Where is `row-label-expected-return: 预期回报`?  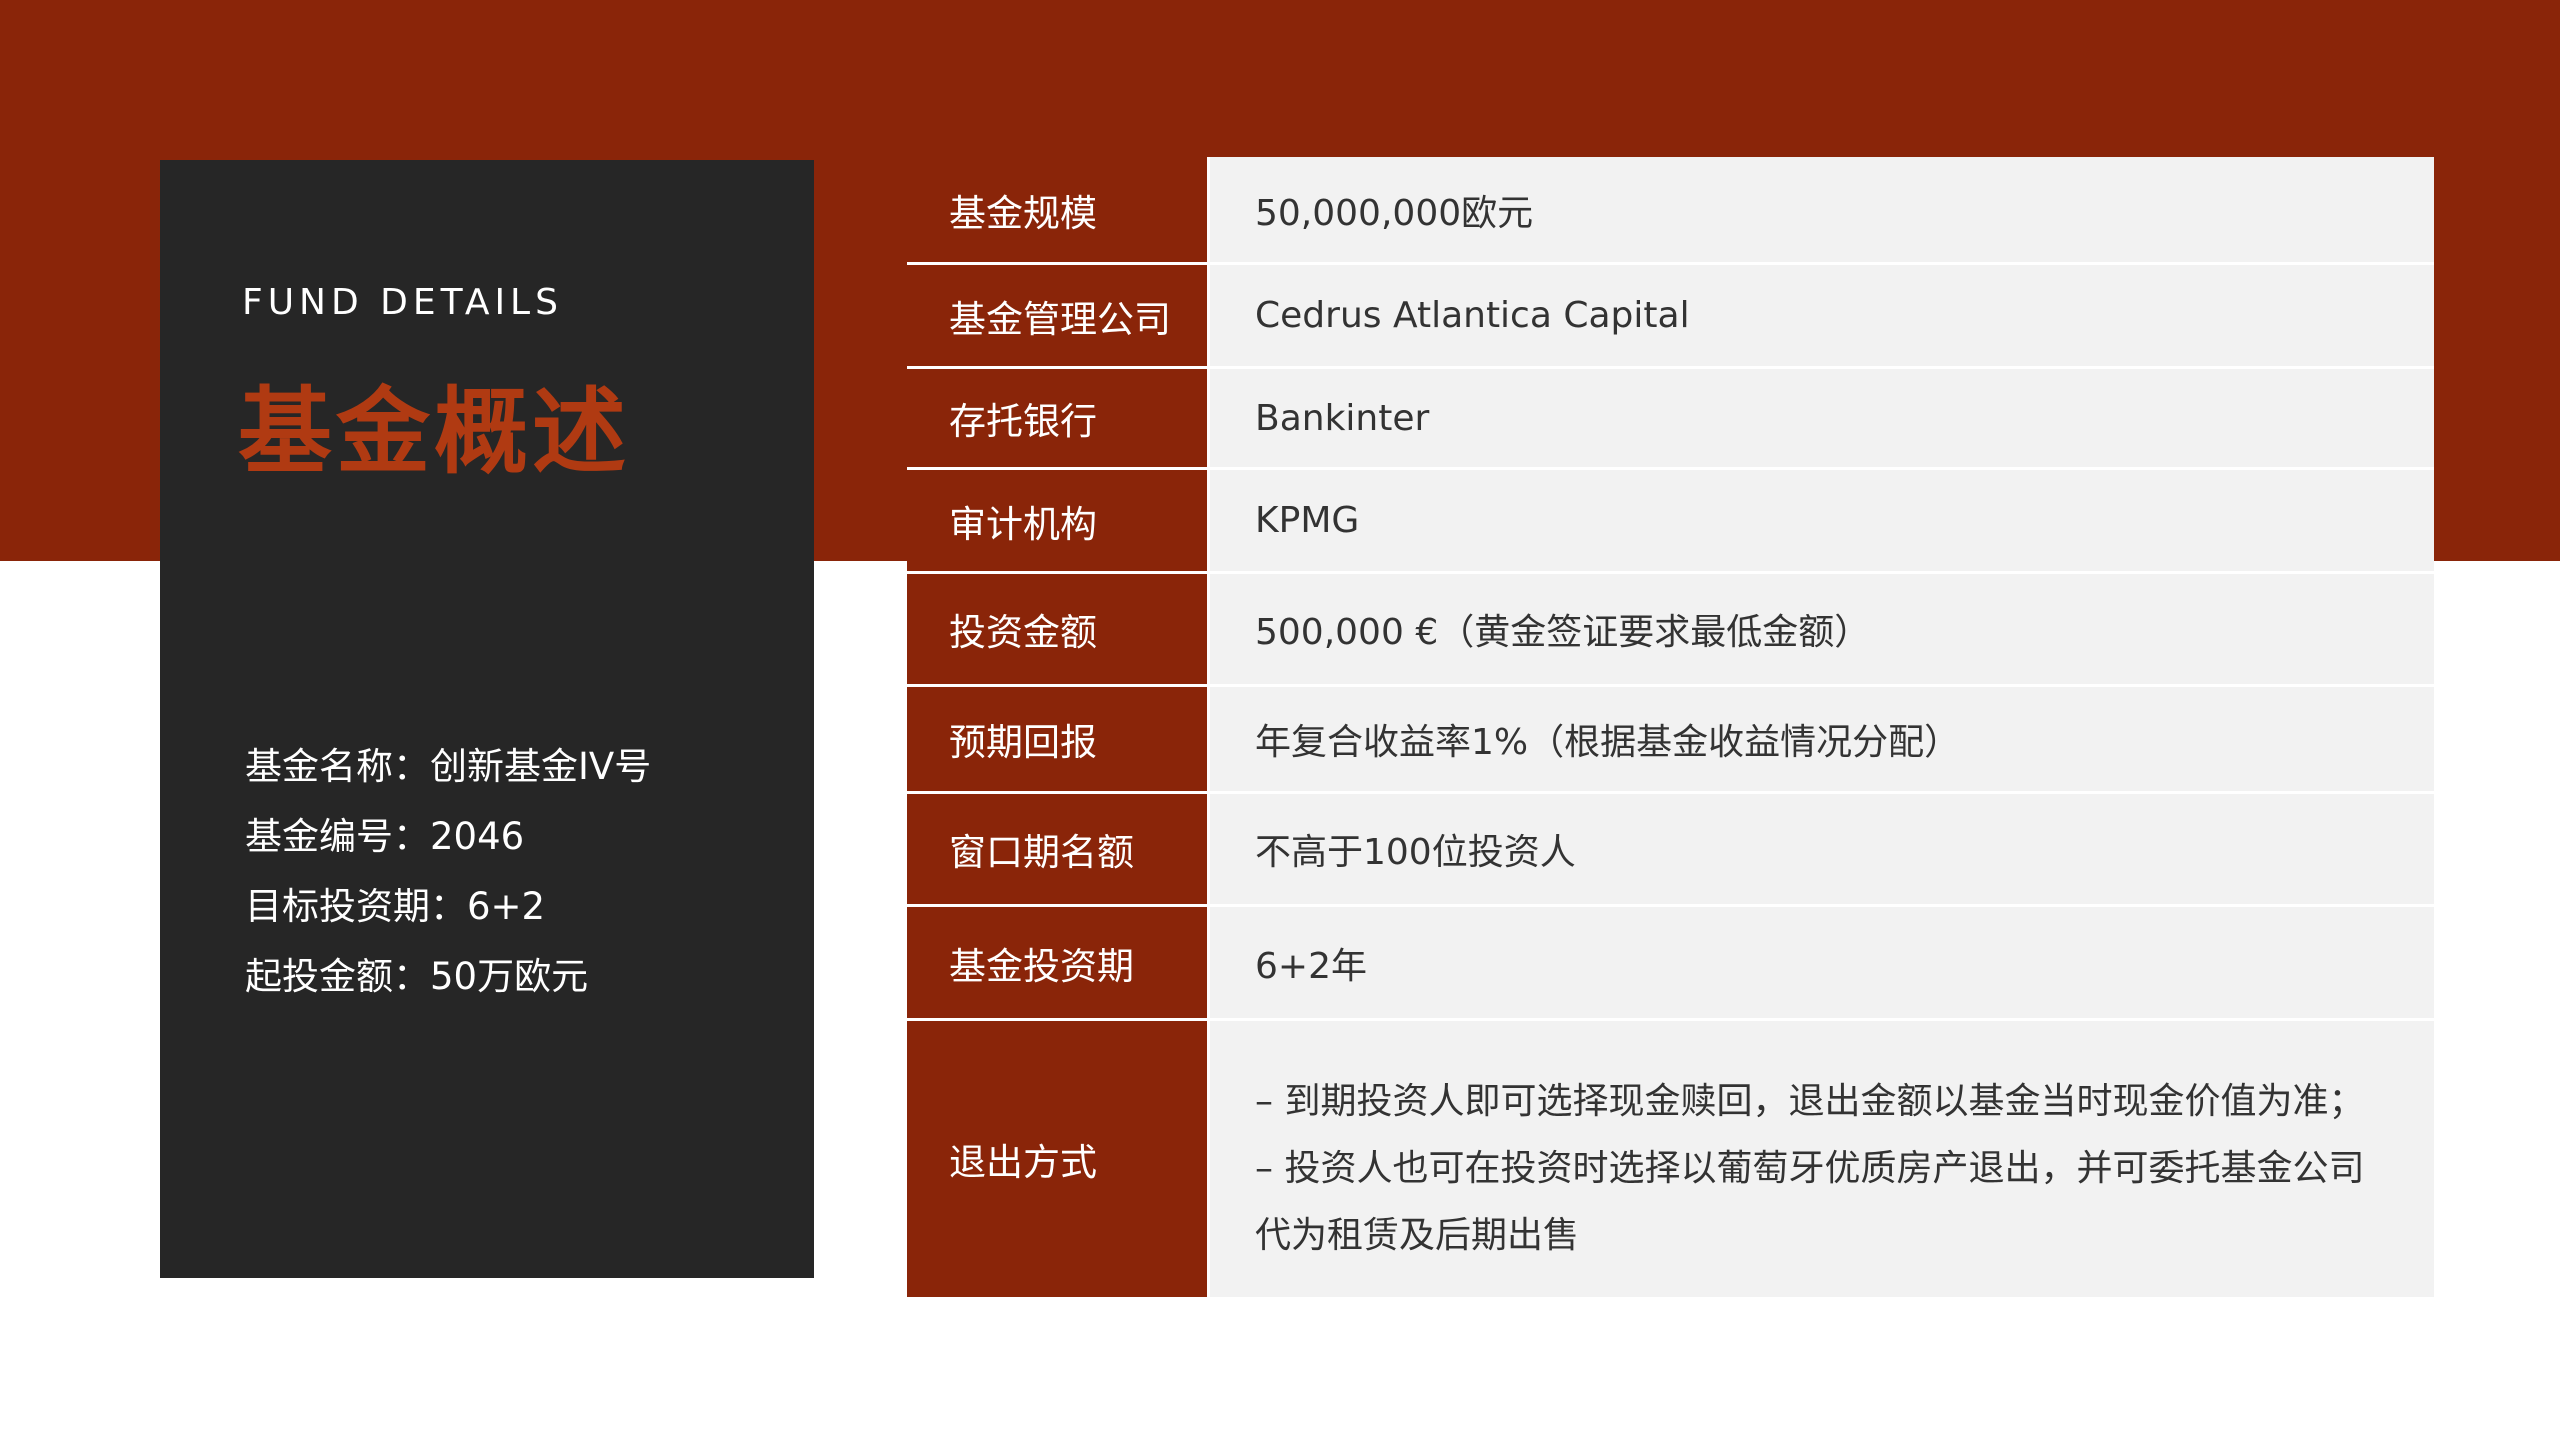 row-label-expected-return: 预期回报 is located at coordinates (1058, 739).